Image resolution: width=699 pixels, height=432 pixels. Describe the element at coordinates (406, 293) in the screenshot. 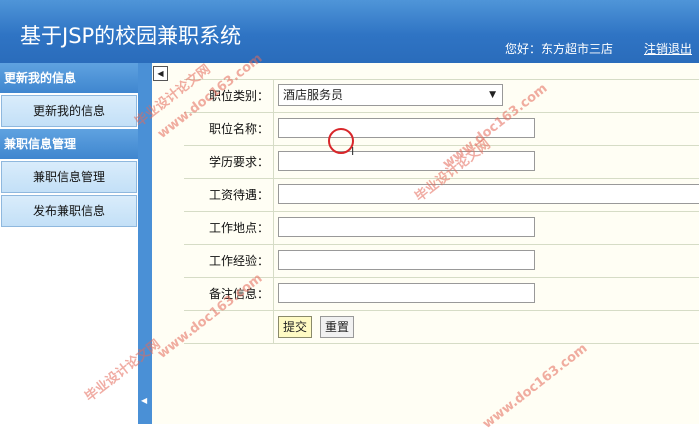

I see `remarks-input` at that location.